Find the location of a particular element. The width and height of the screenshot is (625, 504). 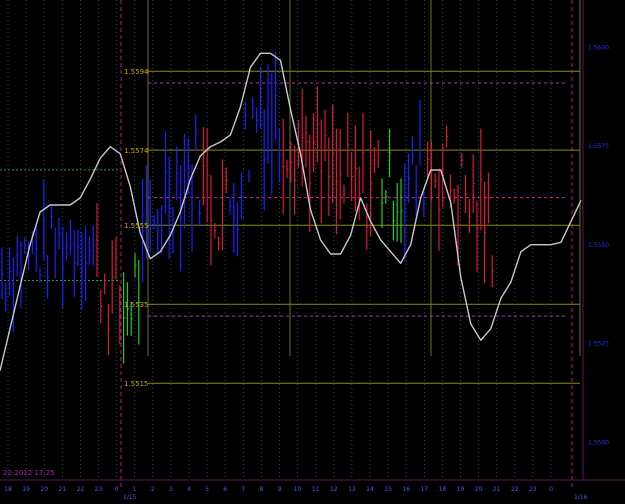

x-tick-label: 14 is located at coordinates (370, 489).